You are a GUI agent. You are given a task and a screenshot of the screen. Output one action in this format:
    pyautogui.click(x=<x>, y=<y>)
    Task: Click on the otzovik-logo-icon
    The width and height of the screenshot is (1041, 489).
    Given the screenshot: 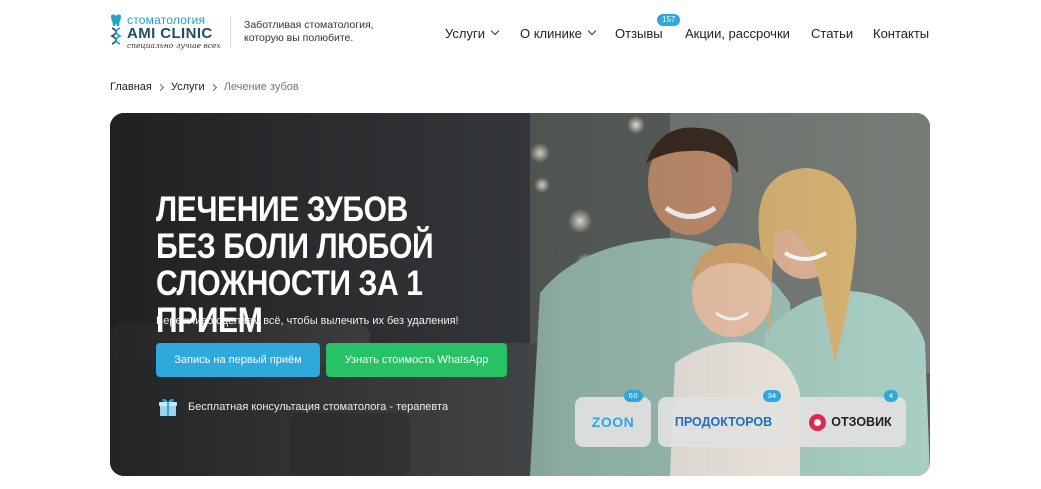 What is the action you would take?
    pyautogui.click(x=818, y=422)
    